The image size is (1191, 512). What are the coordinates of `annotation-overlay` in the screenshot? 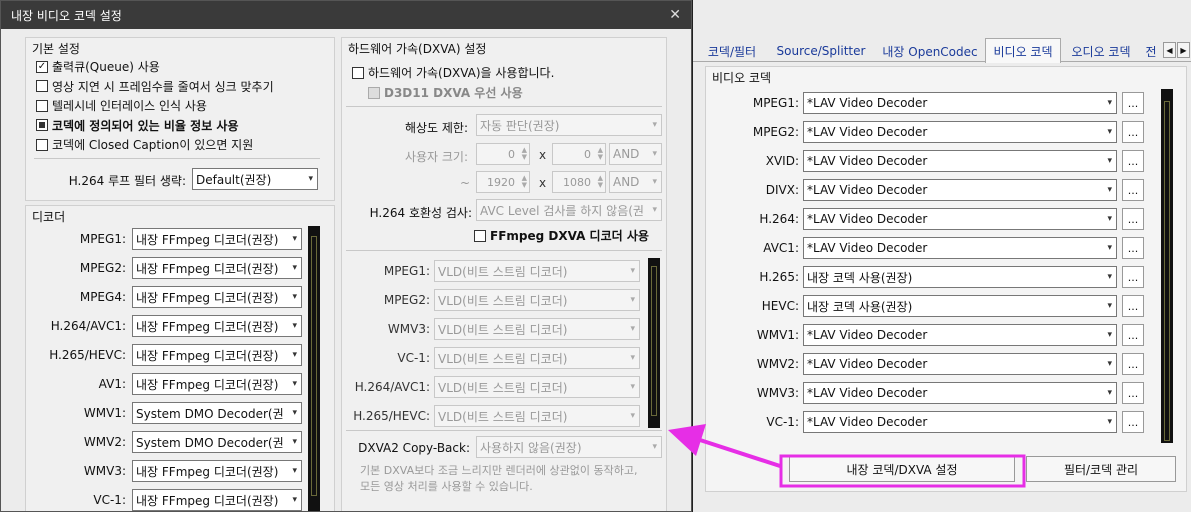 It's located at (847, 456).